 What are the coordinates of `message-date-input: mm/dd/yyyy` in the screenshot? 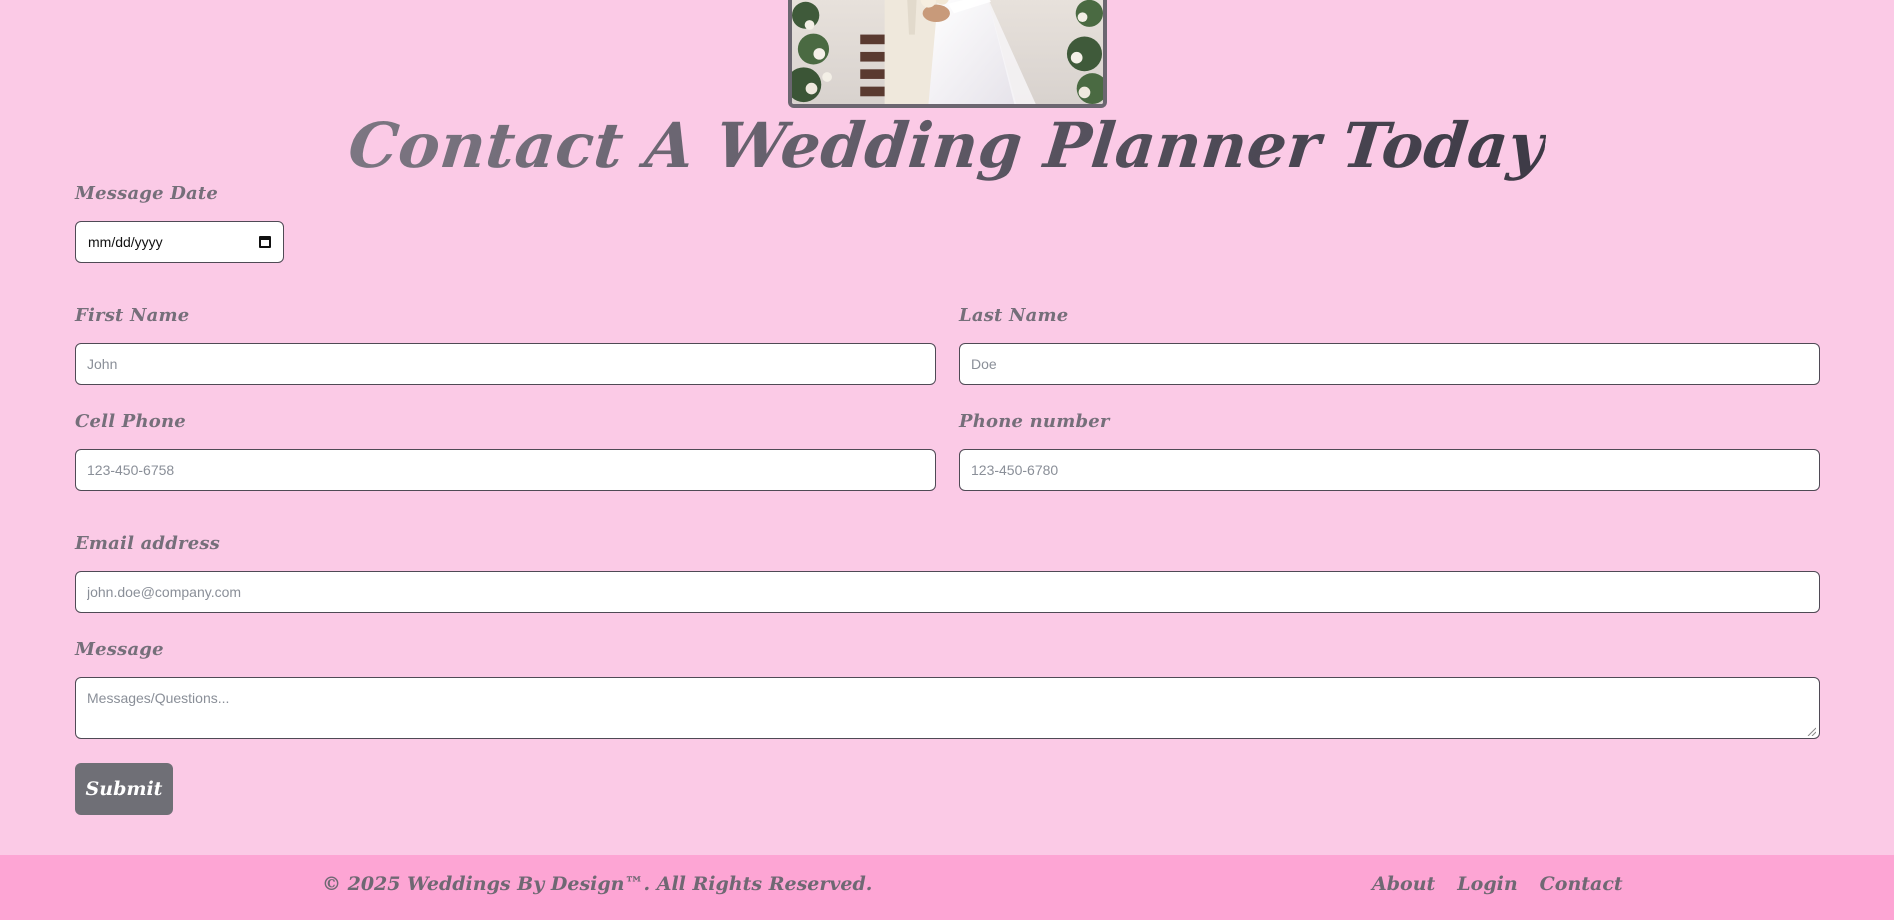 It's located at (179, 242).